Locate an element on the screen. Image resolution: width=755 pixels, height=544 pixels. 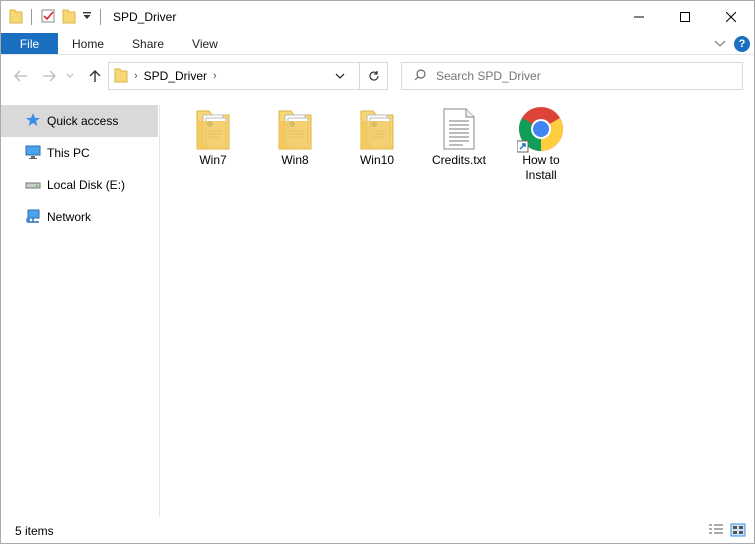
file-name: Win7 is located at coordinates (213, 160).